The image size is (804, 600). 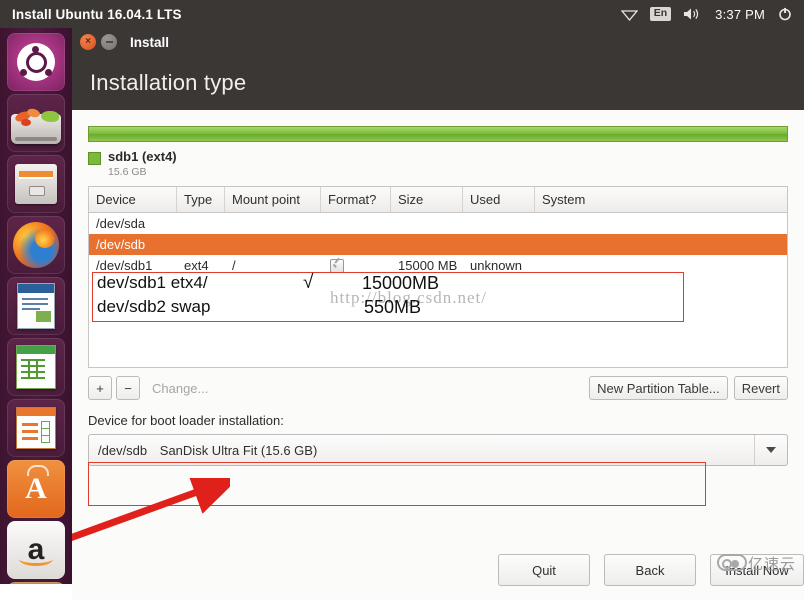 What do you see at coordinates (401, 283) in the screenshot?
I see `annotation-size-1: 15000MB` at bounding box center [401, 283].